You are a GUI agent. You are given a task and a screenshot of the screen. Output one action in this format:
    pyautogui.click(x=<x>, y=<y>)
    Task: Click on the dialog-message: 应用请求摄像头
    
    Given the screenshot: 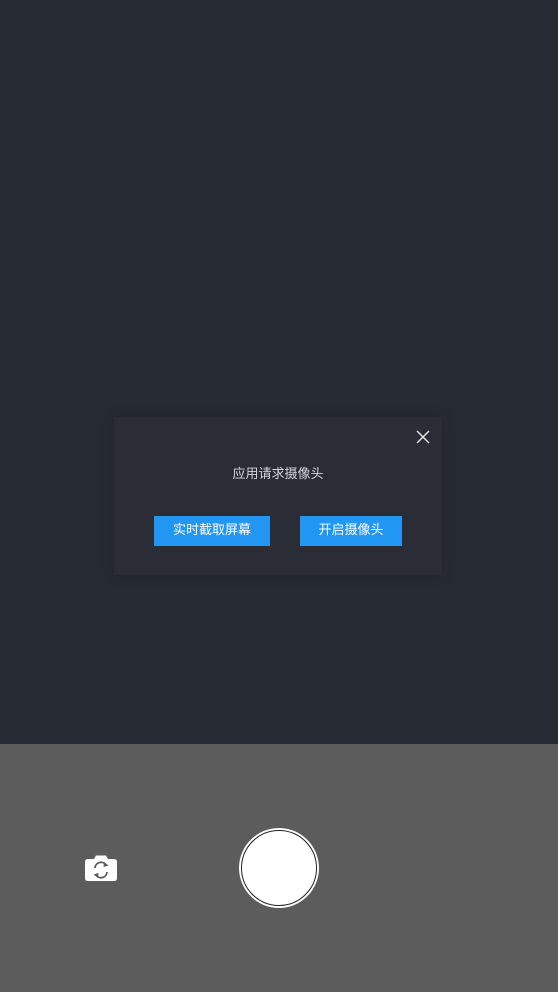 What is the action you would take?
    pyautogui.click(x=278, y=474)
    